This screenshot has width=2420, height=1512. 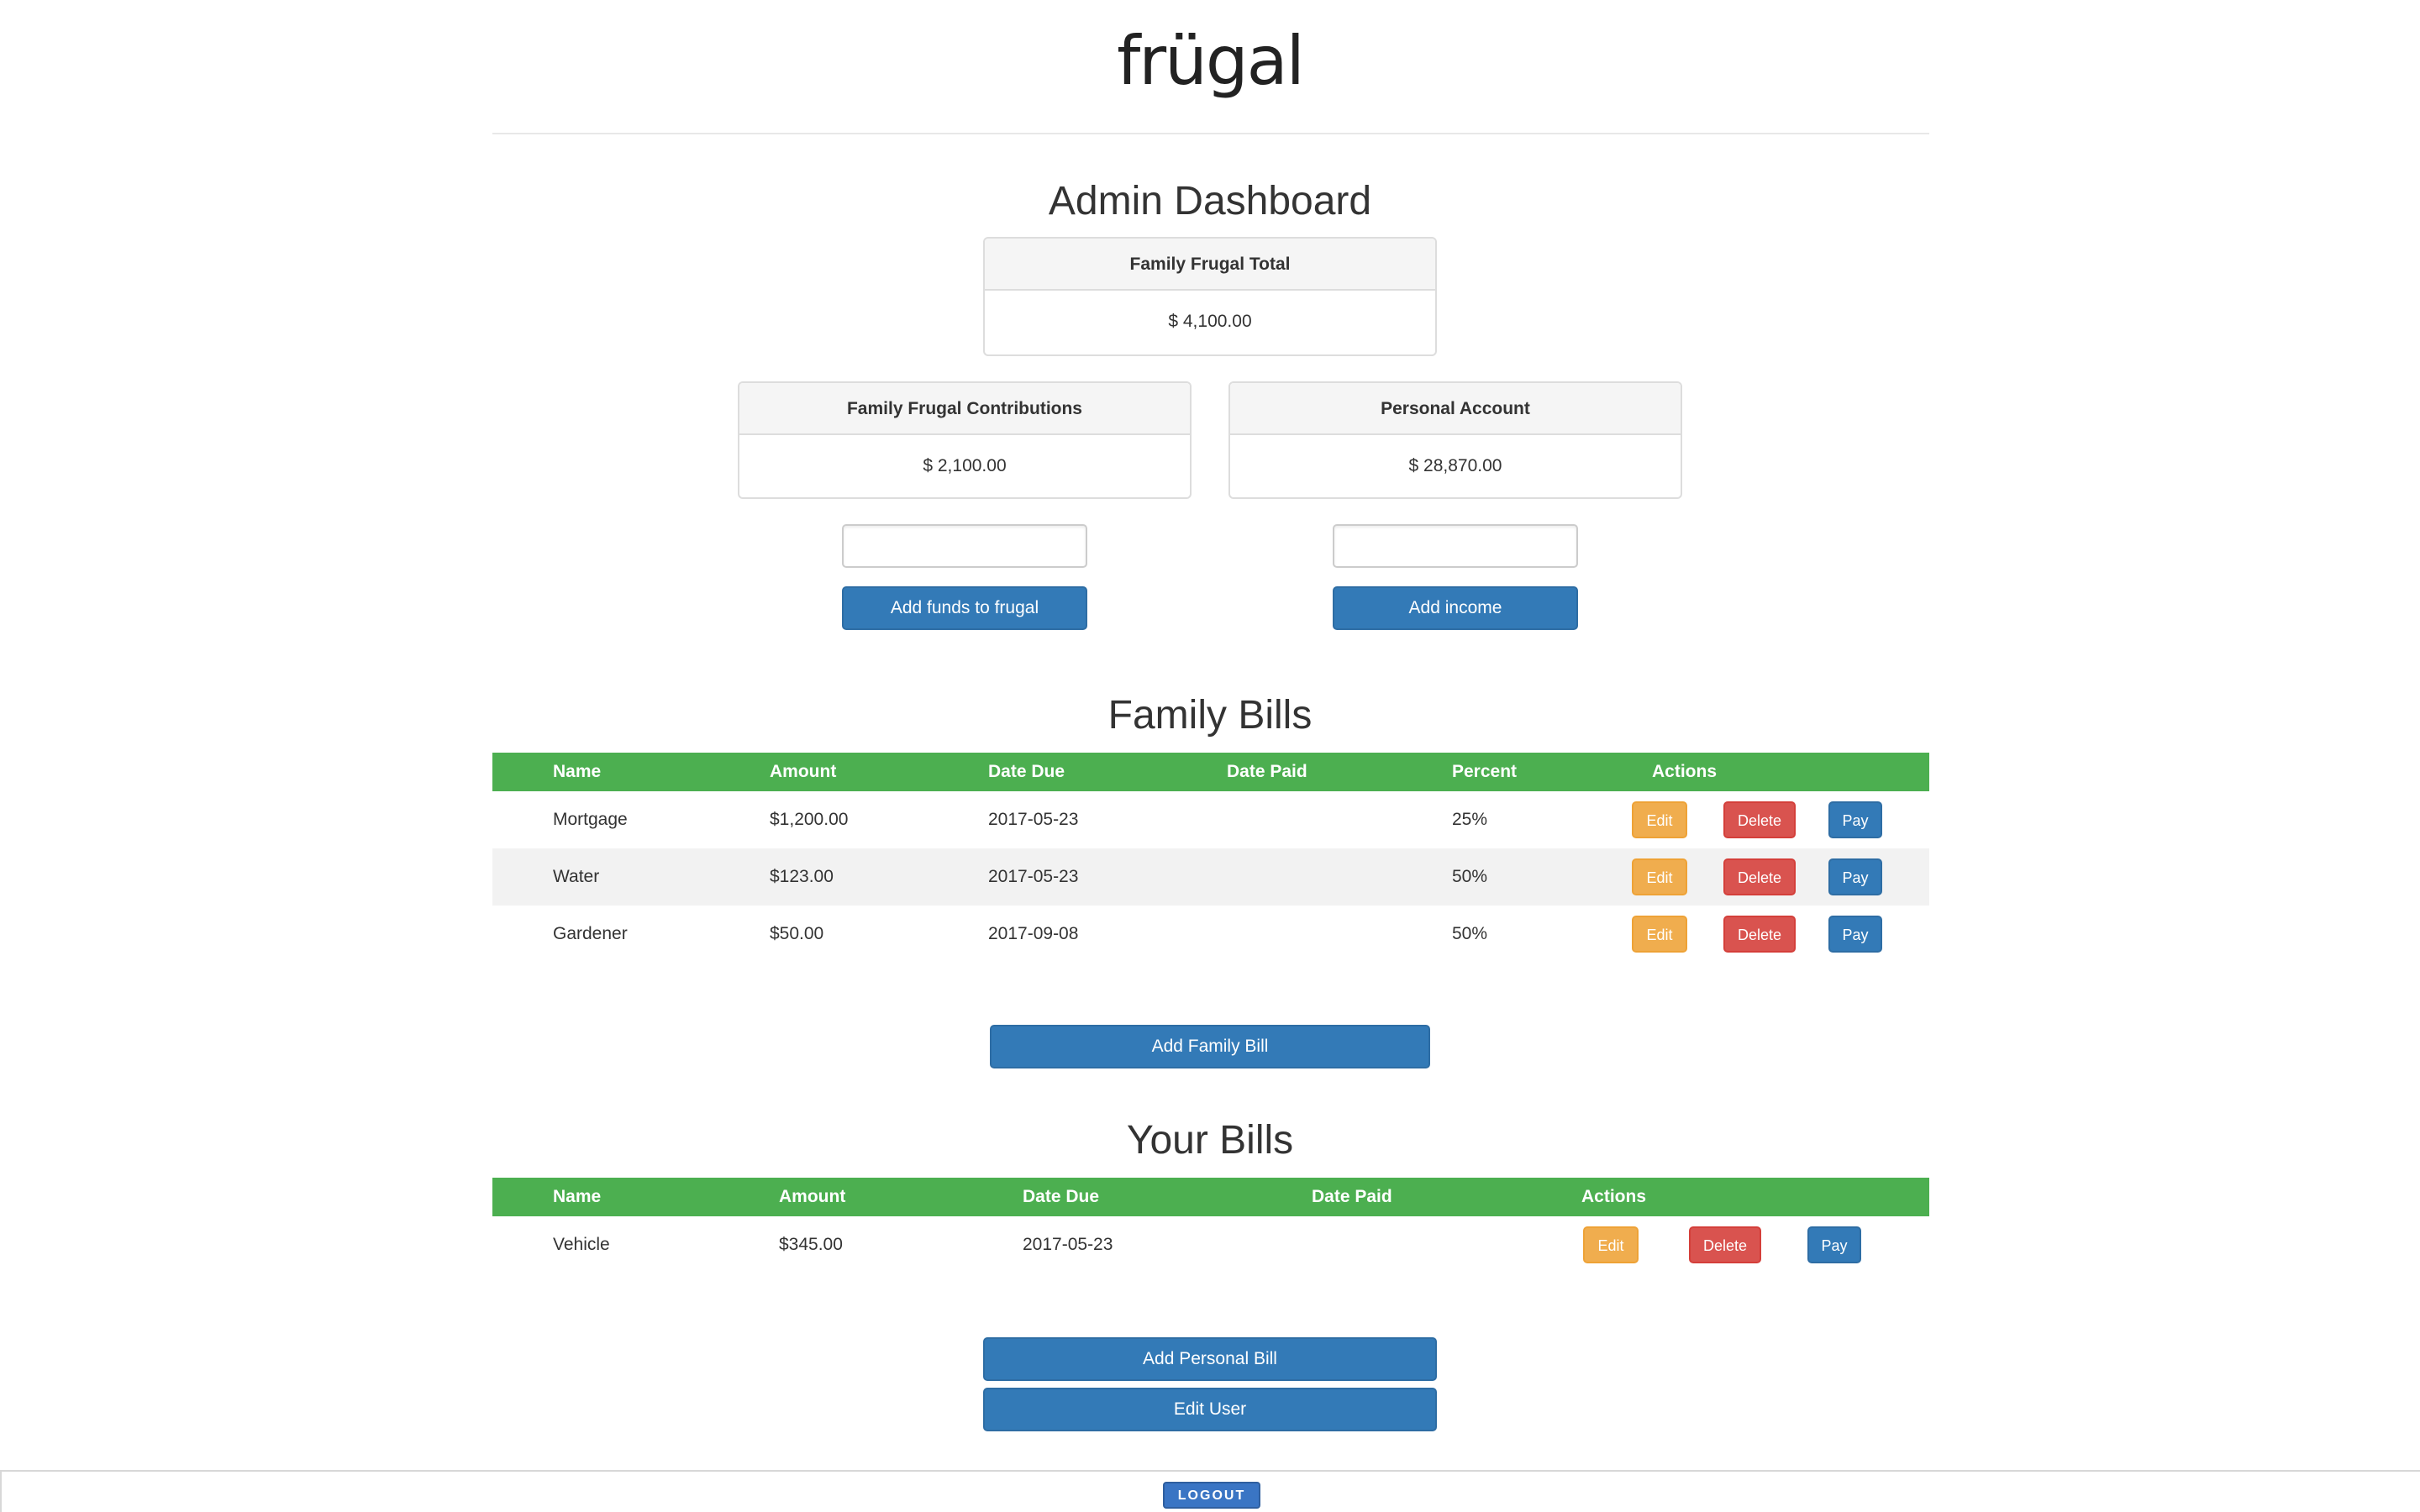 What do you see at coordinates (1455, 465) in the screenshot?
I see `panel-value: $ 28,870.00` at bounding box center [1455, 465].